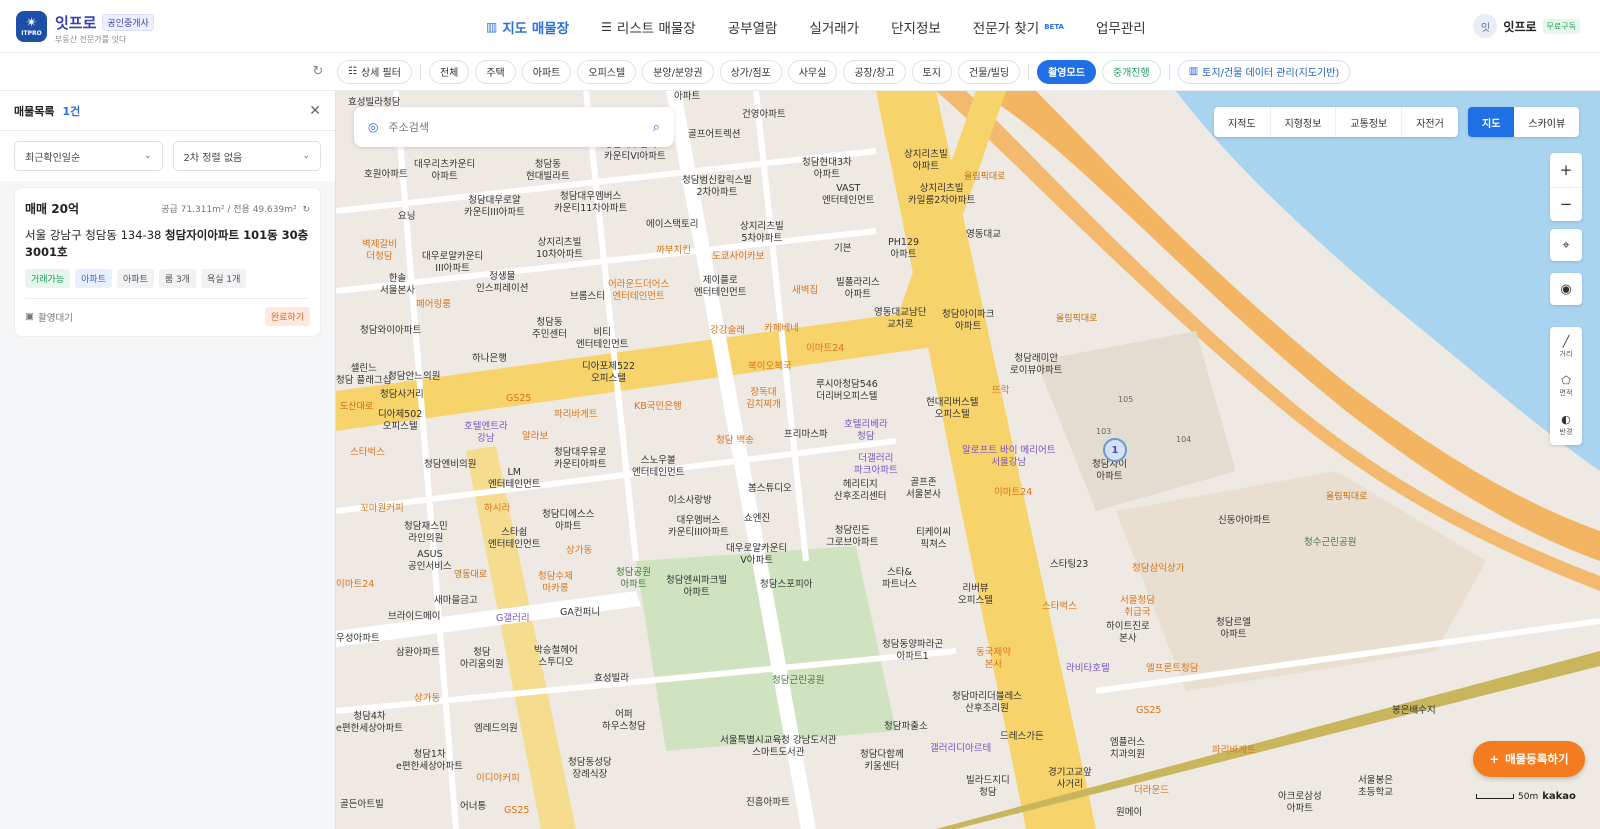  What do you see at coordinates (587, 297) in the screenshot?
I see `map-place-label: 브롬스티` at bounding box center [587, 297].